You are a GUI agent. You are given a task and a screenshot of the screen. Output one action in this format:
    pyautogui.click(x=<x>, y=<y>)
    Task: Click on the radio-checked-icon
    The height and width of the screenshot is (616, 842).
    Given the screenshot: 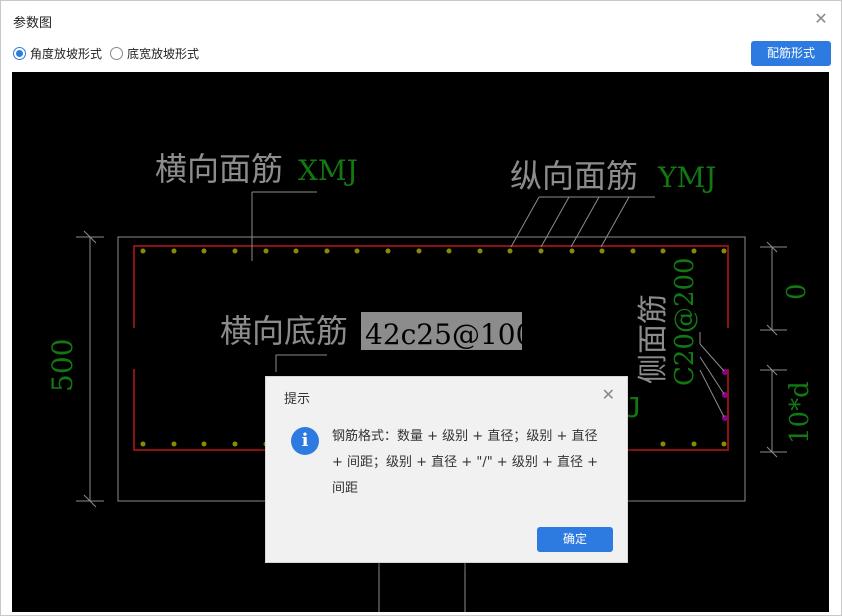 What is the action you would take?
    pyautogui.click(x=19, y=53)
    